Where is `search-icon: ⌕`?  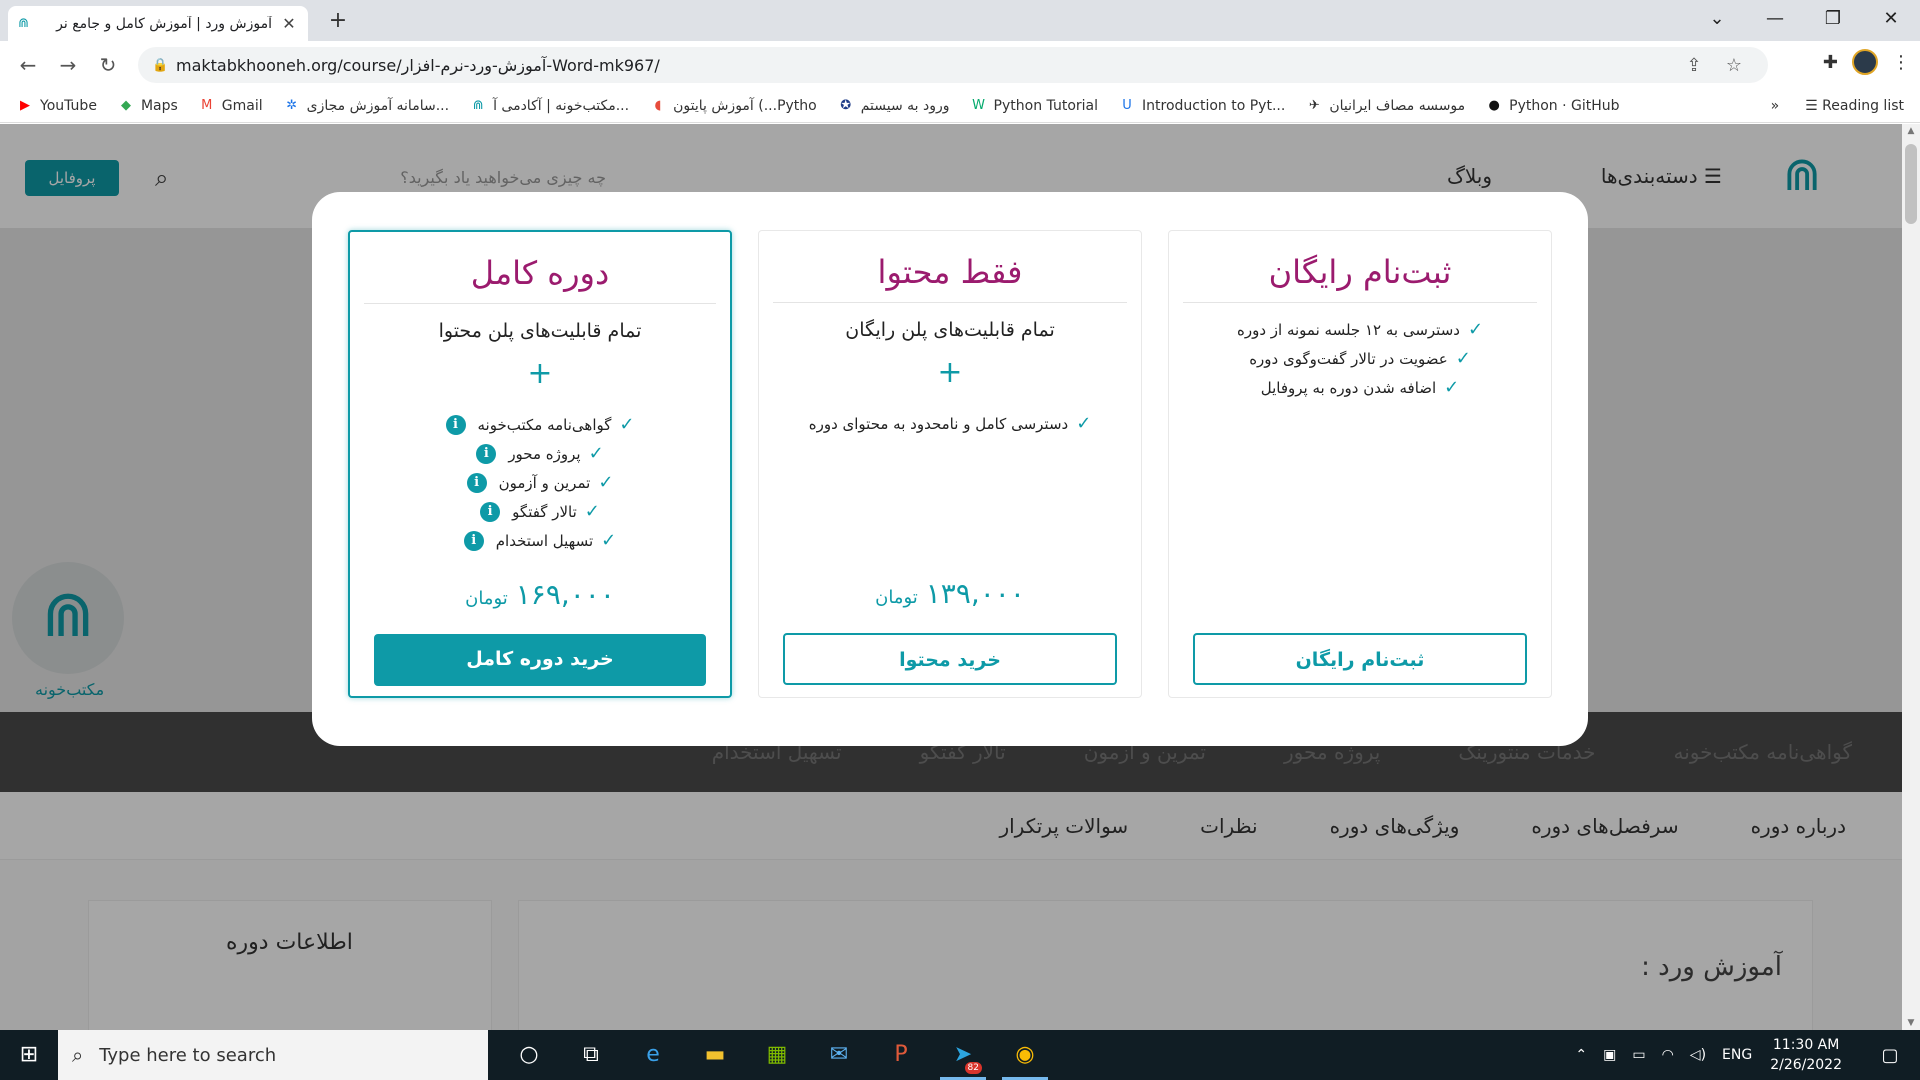
search-icon: ⌕ is located at coordinates (78, 1055).